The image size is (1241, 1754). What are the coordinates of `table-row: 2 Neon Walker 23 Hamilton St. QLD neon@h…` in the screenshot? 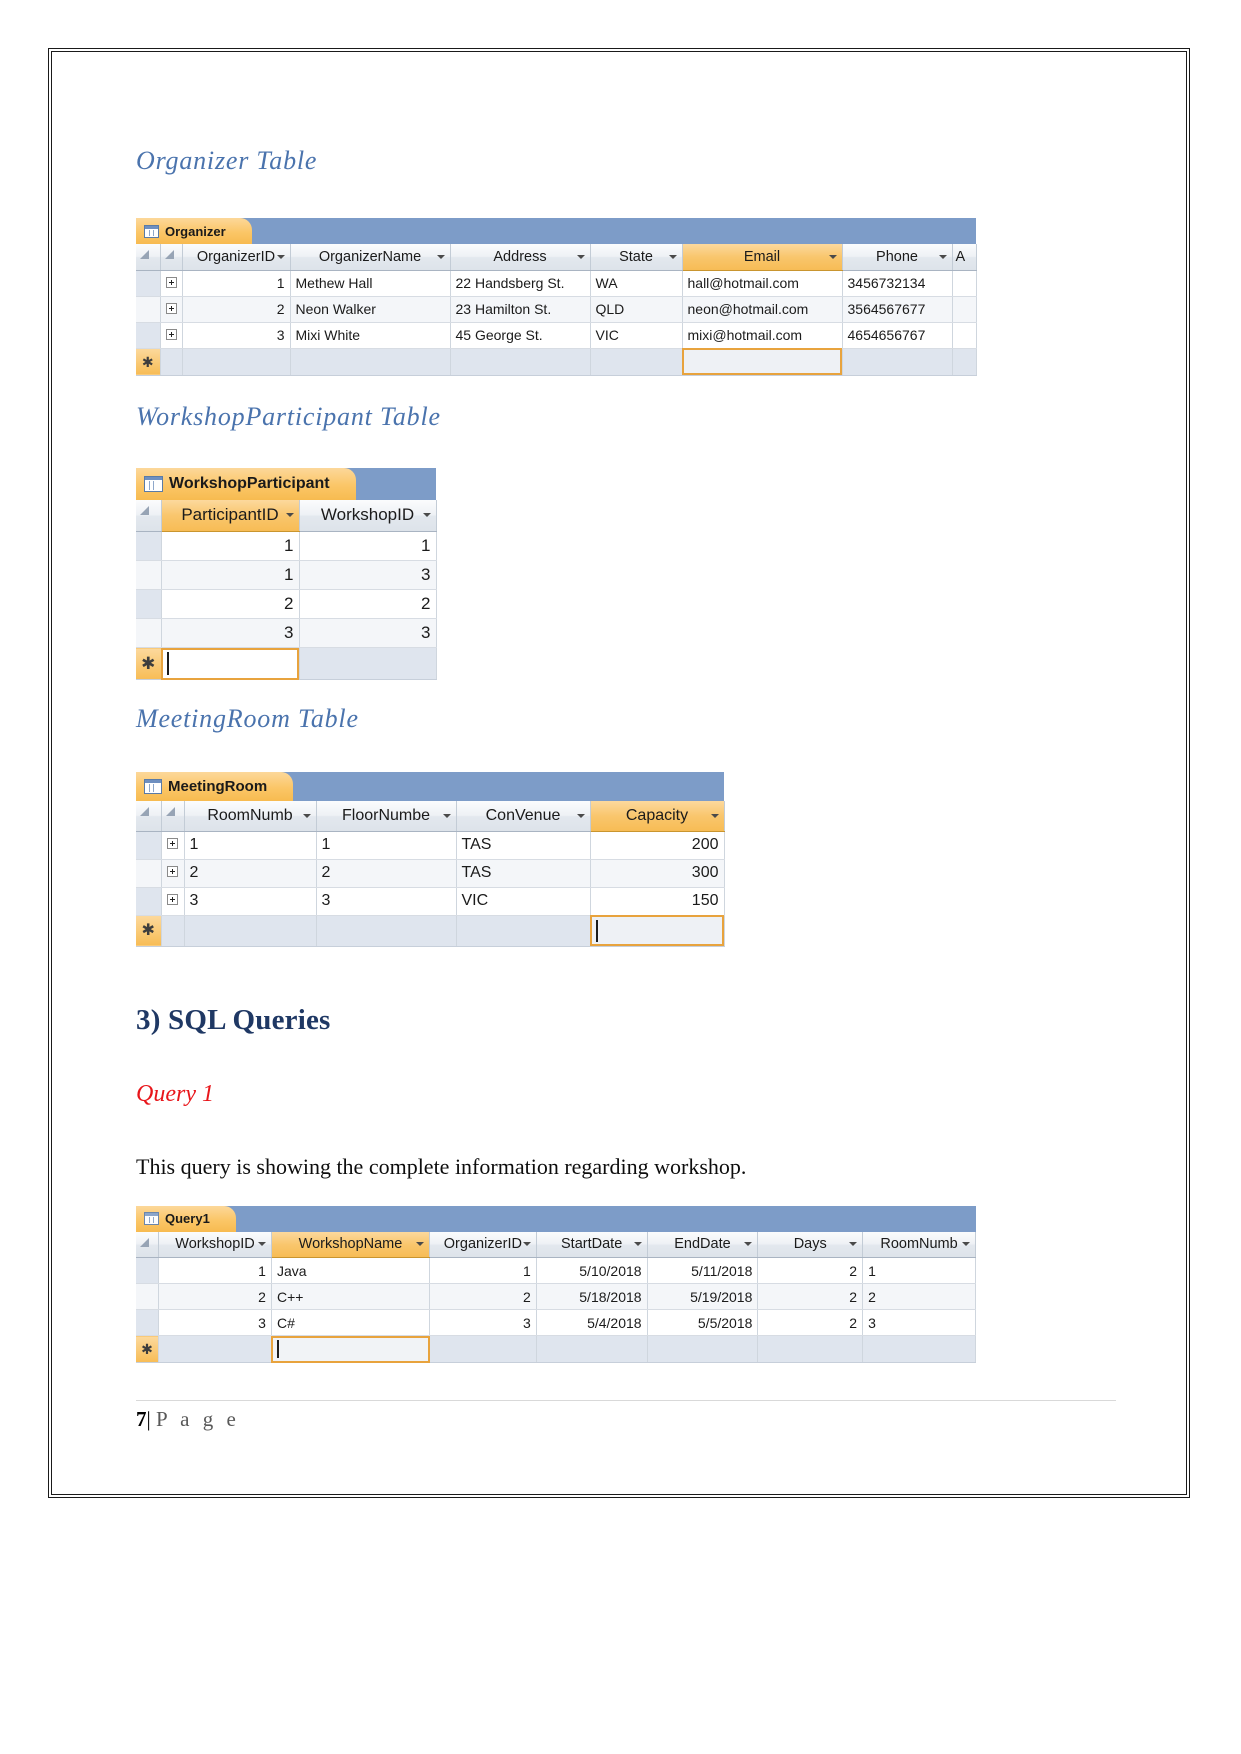 It's located at (556, 309).